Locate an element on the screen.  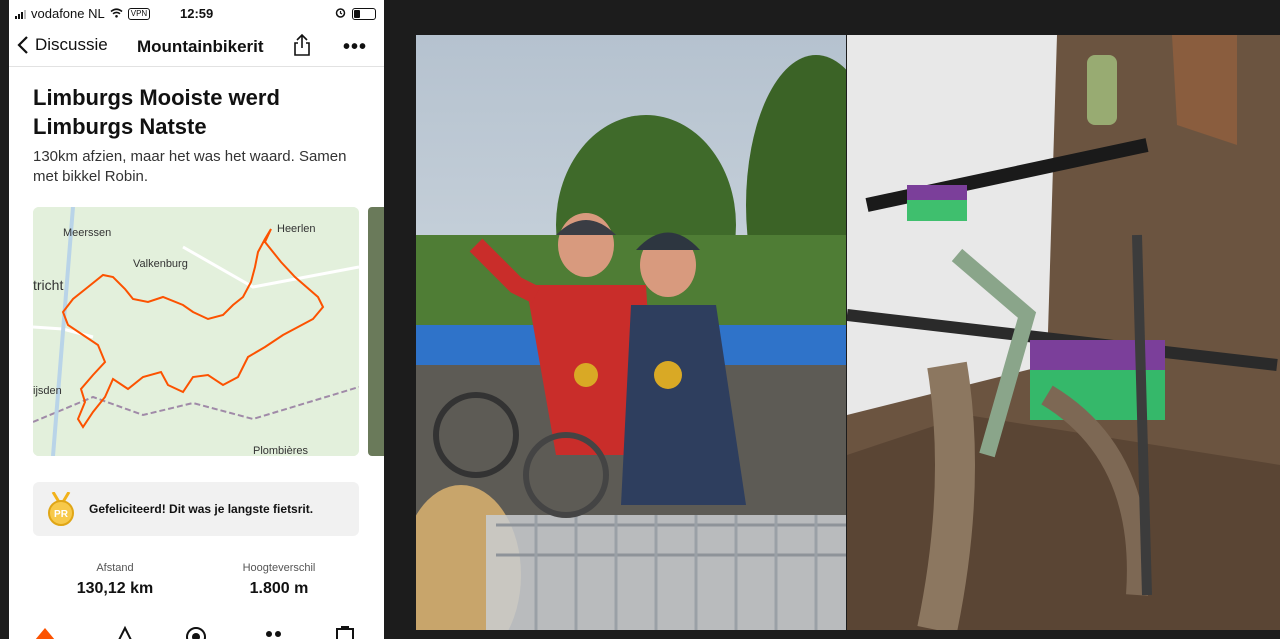
stat-label: Hoogteverschil is located at coordinates (279, 568).